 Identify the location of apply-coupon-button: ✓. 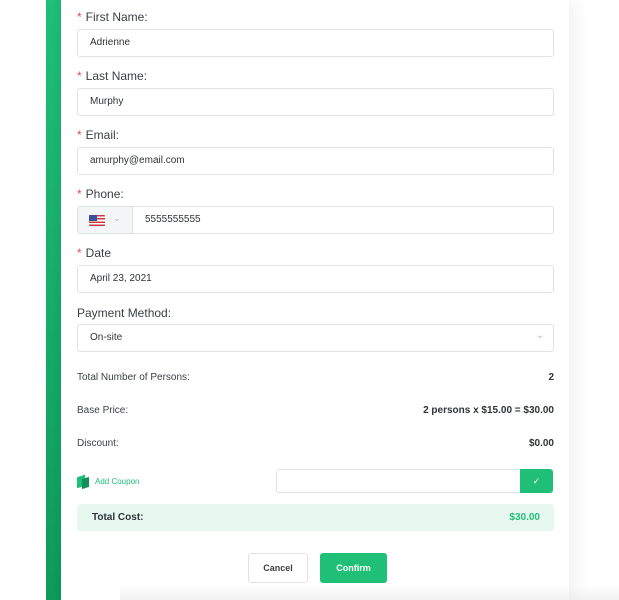
(536, 481).